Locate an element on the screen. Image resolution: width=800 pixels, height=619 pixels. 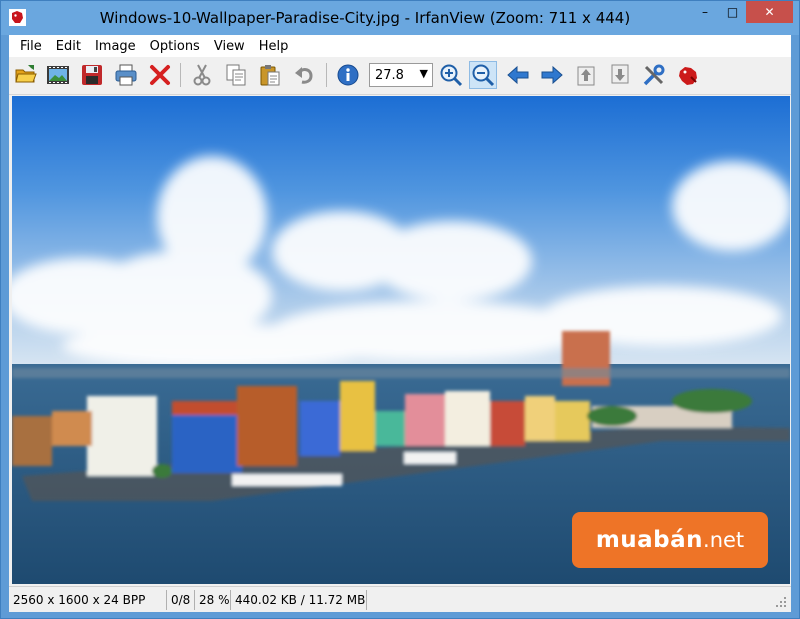
resize-grip-icon is located at coordinates (781, 602).